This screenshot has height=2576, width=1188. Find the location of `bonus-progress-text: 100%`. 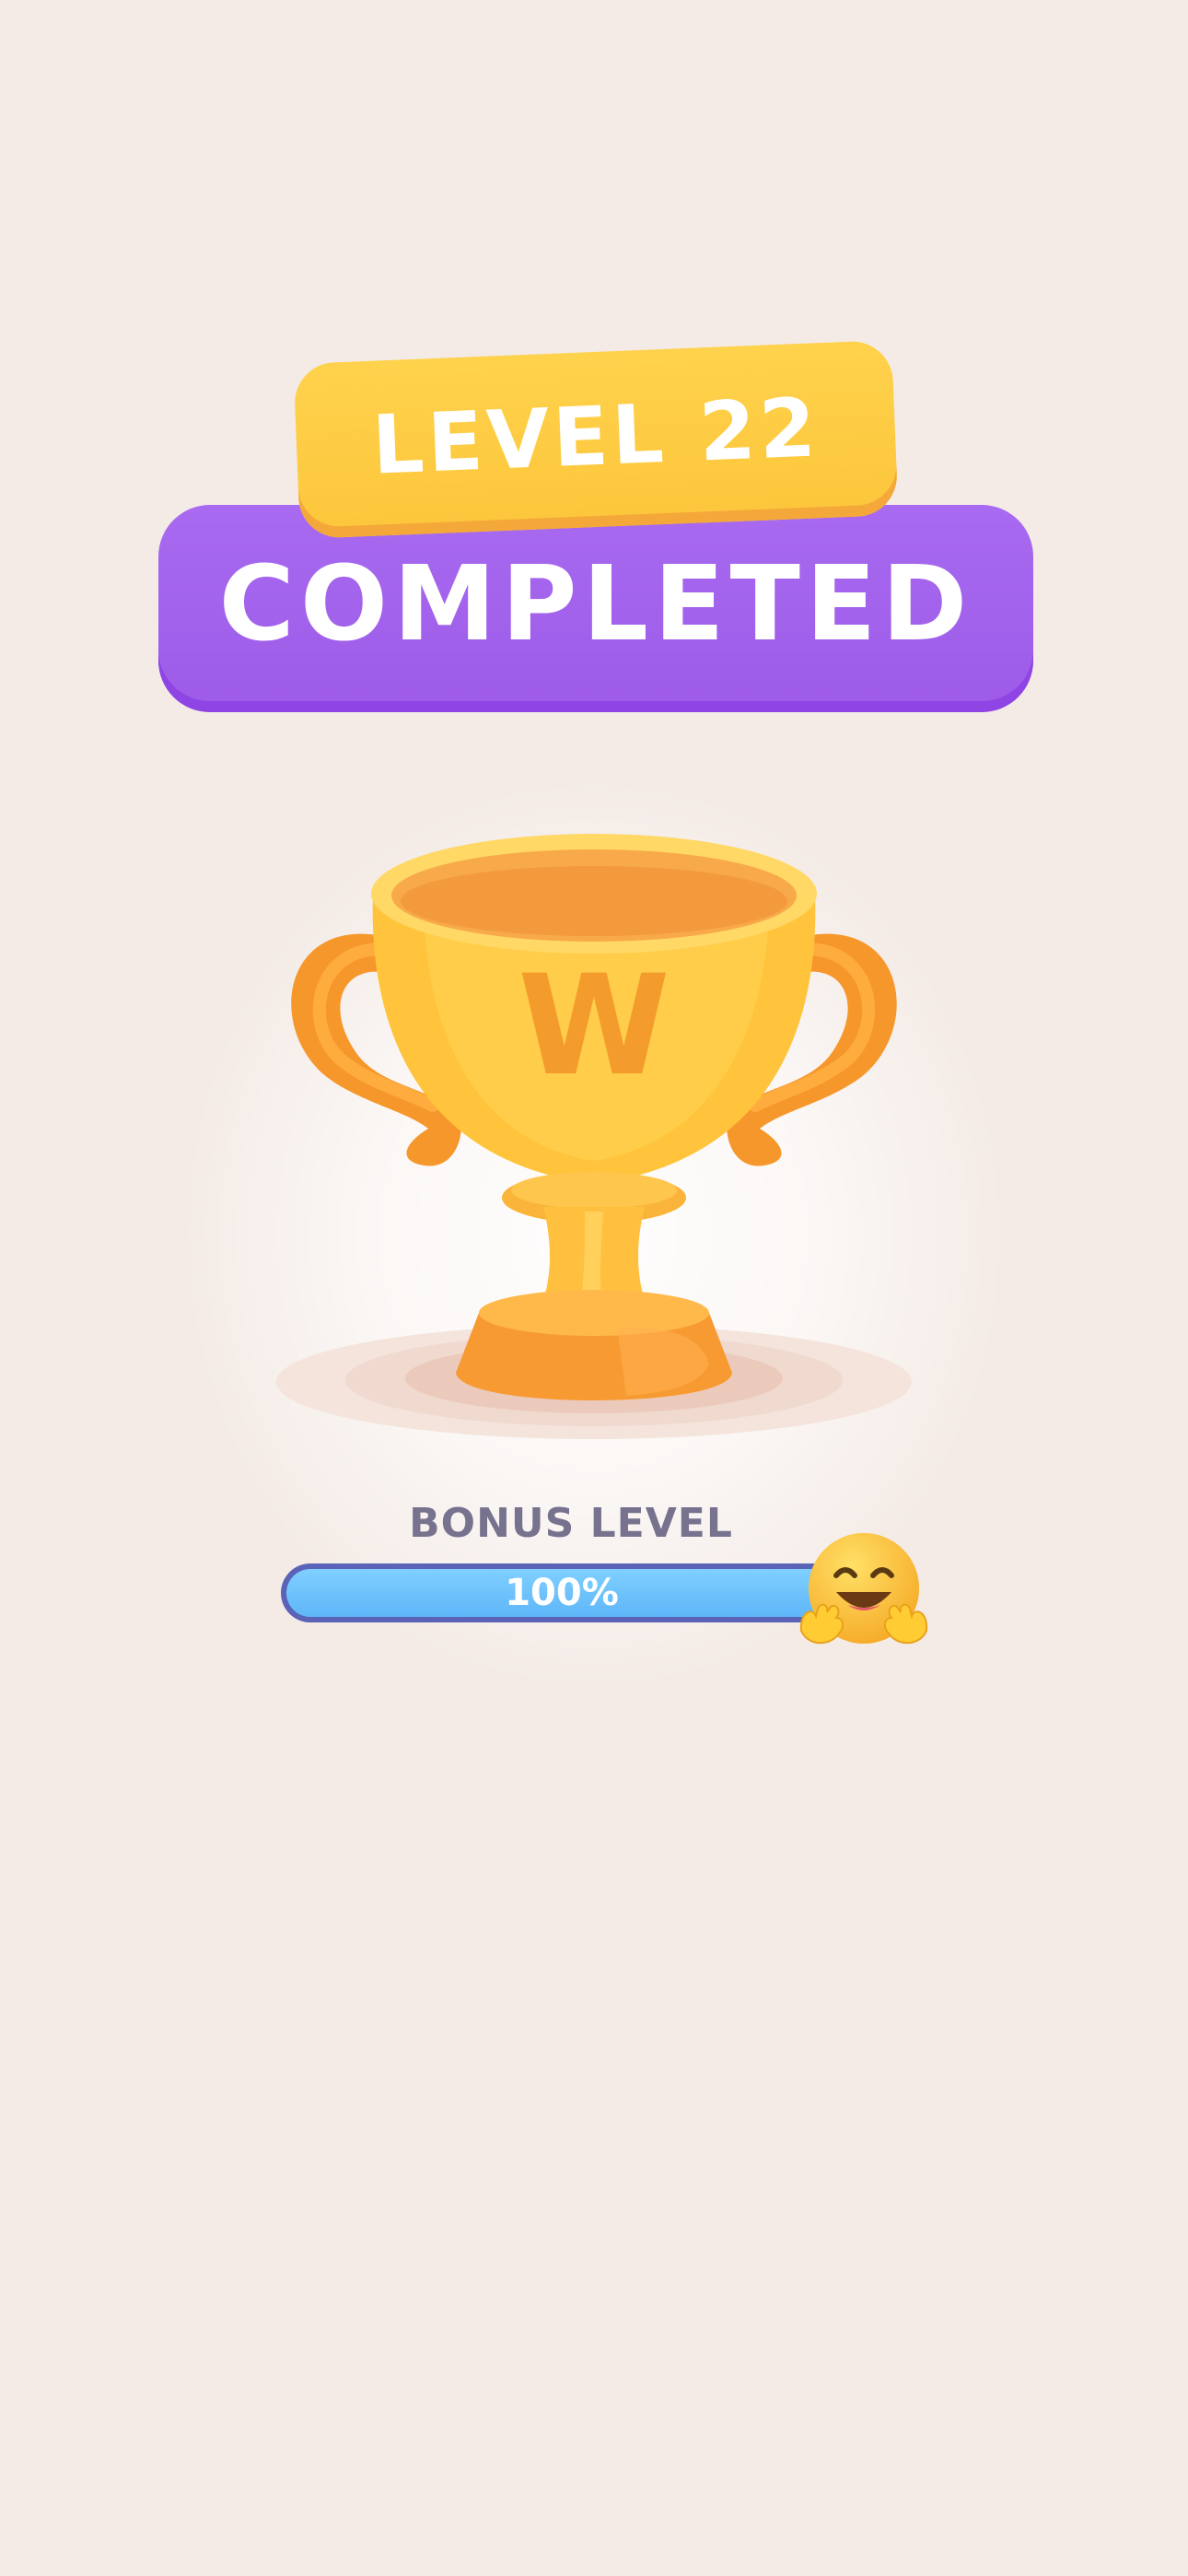

bonus-progress-text: 100% is located at coordinates (562, 1593).